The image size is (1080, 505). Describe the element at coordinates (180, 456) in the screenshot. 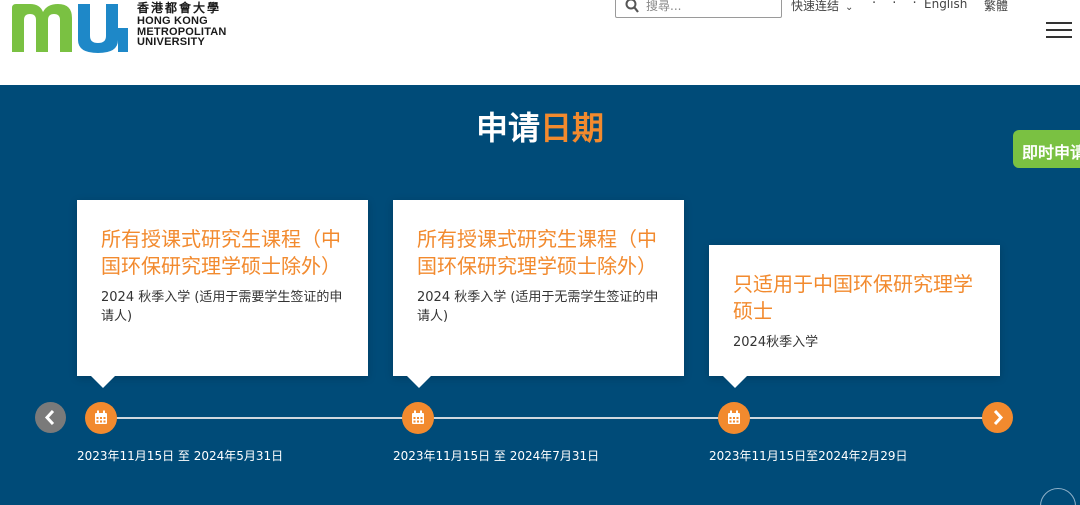

I see `date-range-1: 2023年11月15日 至 2024年5月31日` at that location.